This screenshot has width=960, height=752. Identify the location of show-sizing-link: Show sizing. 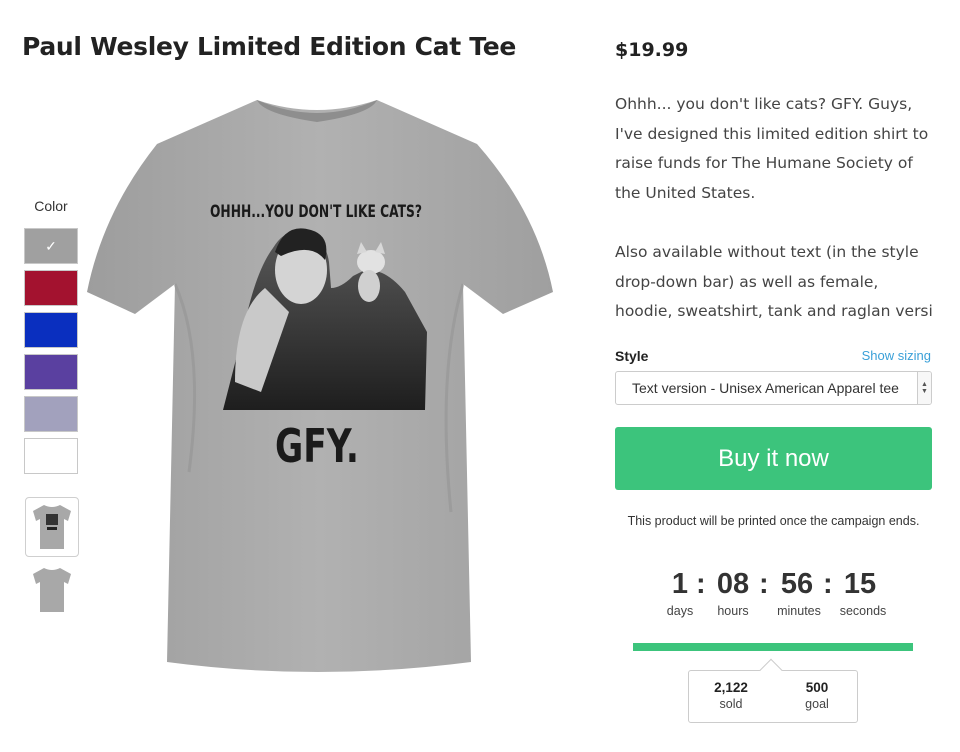
(896, 355).